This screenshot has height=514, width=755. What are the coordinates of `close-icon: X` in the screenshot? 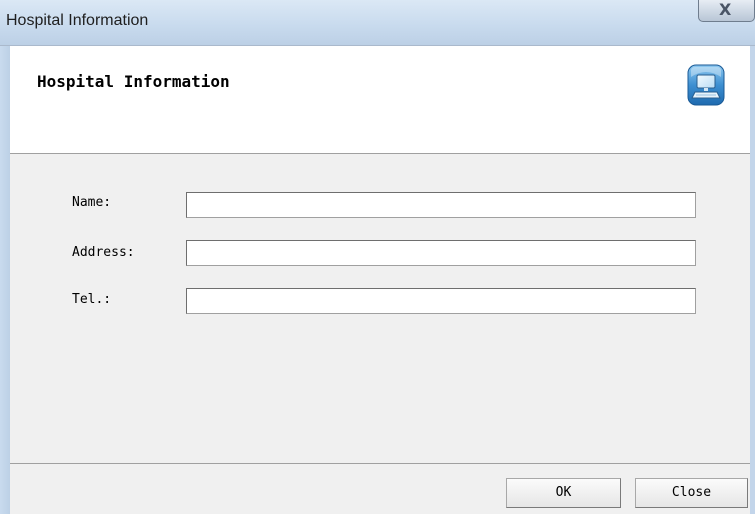 It's located at (725, 9).